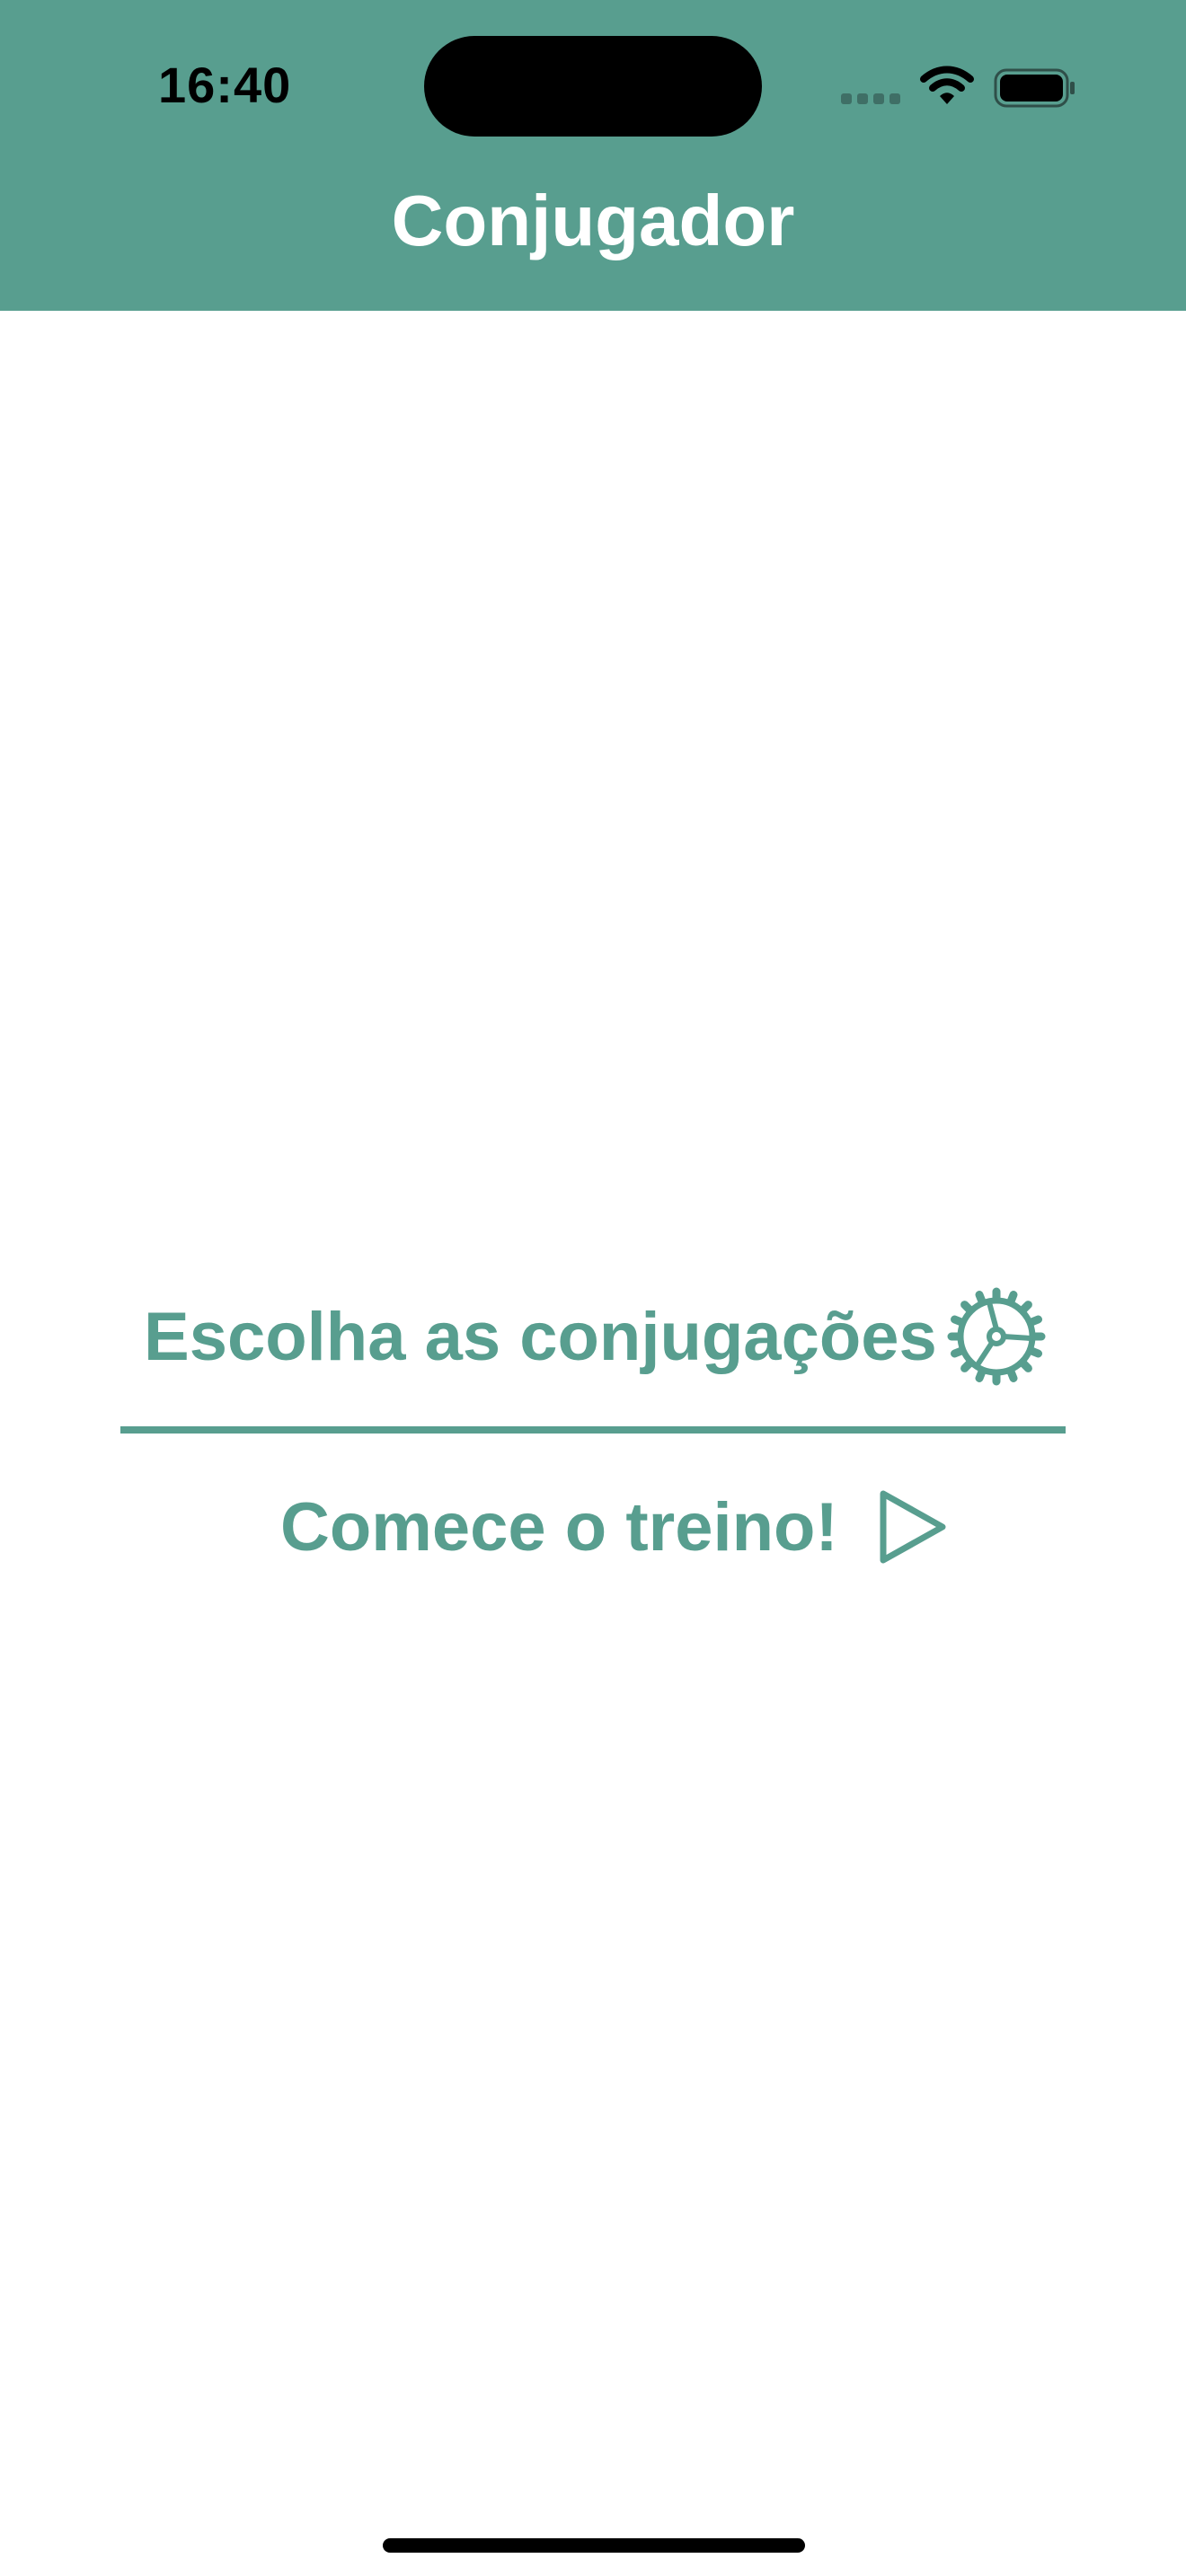  I want to click on start-training-label: Comece o treino!, so click(559, 1527).